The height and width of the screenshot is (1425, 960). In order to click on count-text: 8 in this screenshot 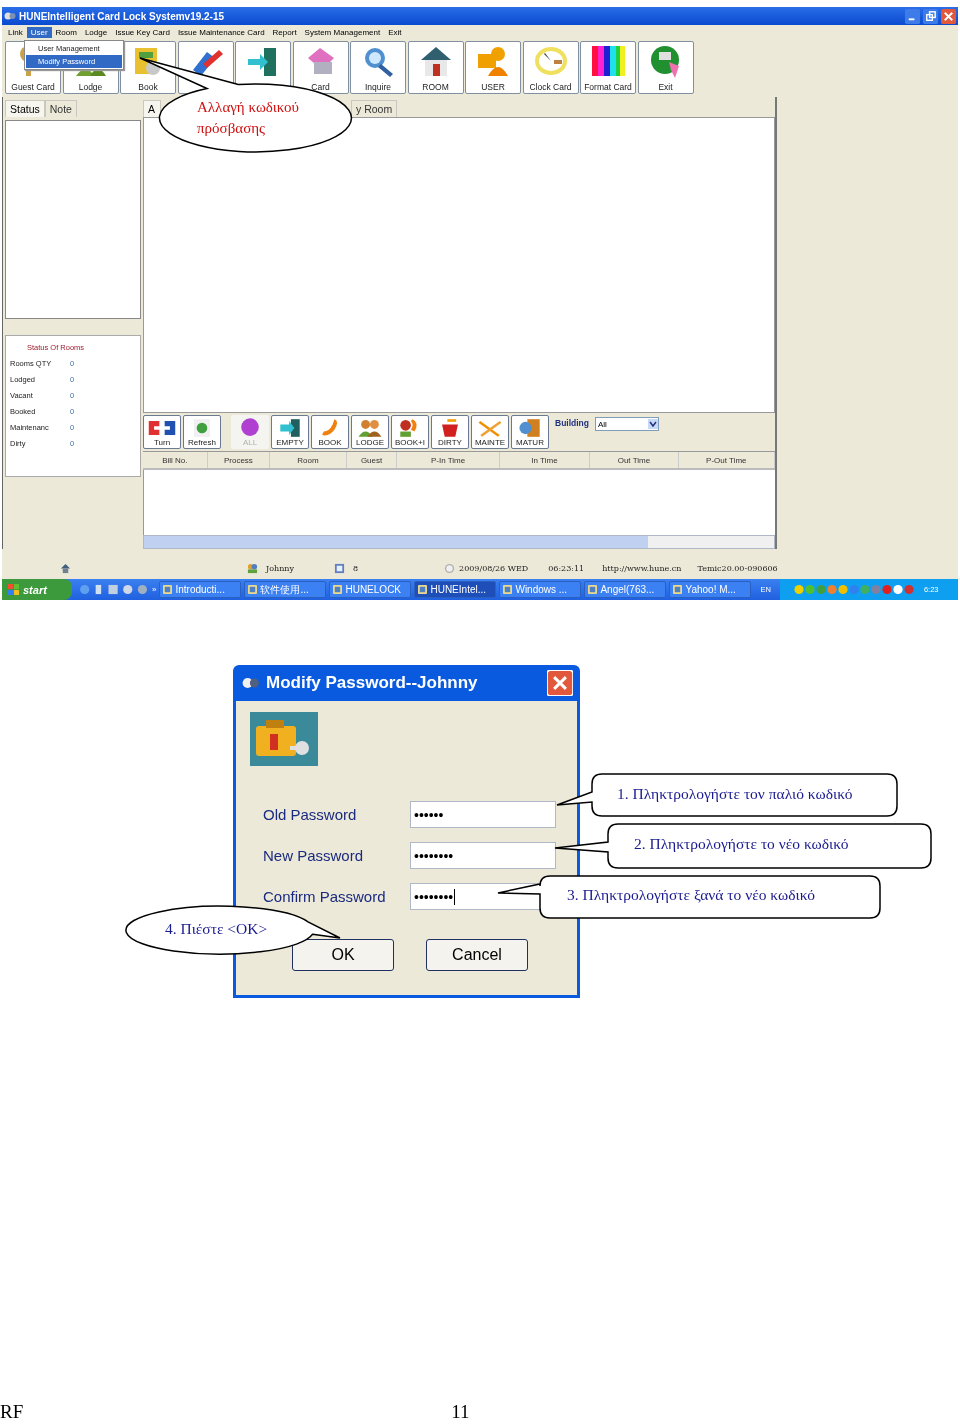, I will do `click(356, 568)`.